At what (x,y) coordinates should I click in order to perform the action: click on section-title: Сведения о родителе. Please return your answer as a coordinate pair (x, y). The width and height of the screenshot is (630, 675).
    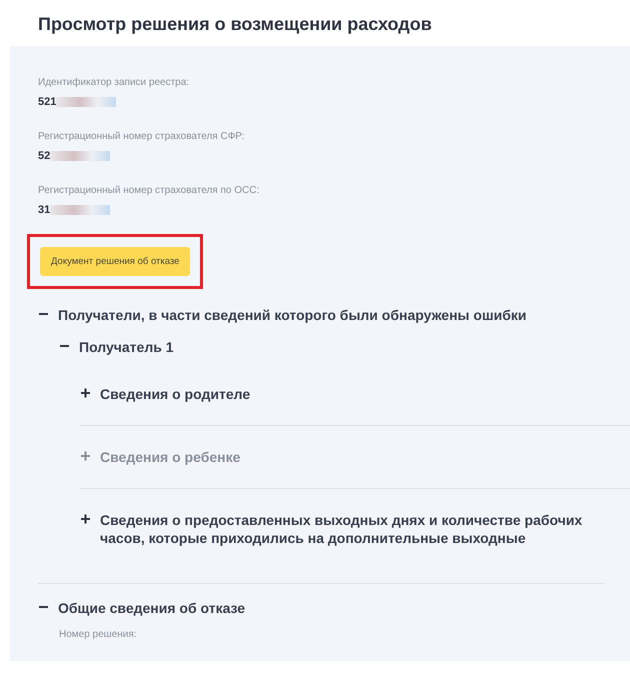
    Looking at the image, I should click on (175, 394).